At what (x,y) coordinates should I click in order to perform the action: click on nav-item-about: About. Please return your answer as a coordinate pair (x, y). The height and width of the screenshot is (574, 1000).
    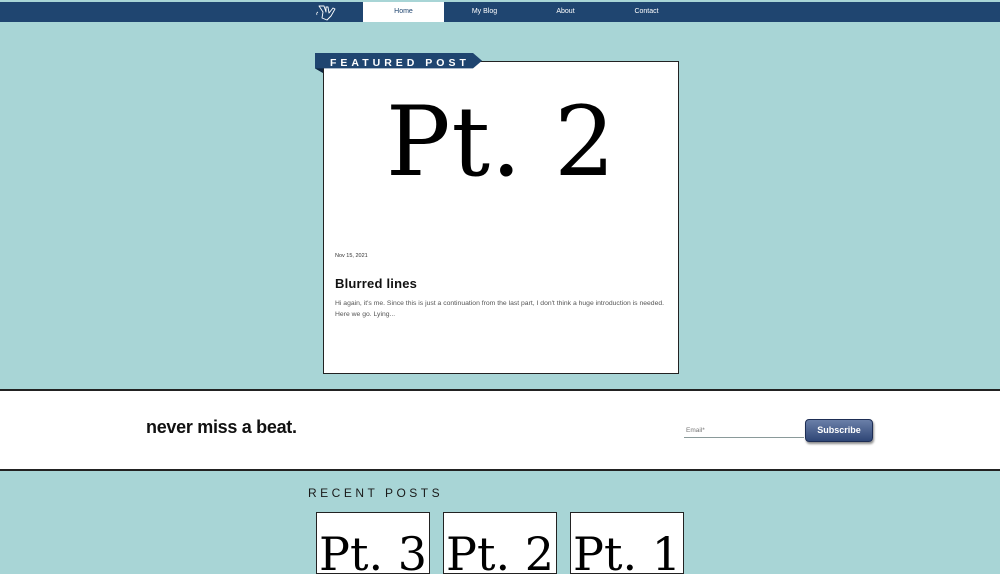
    Looking at the image, I should click on (565, 12).